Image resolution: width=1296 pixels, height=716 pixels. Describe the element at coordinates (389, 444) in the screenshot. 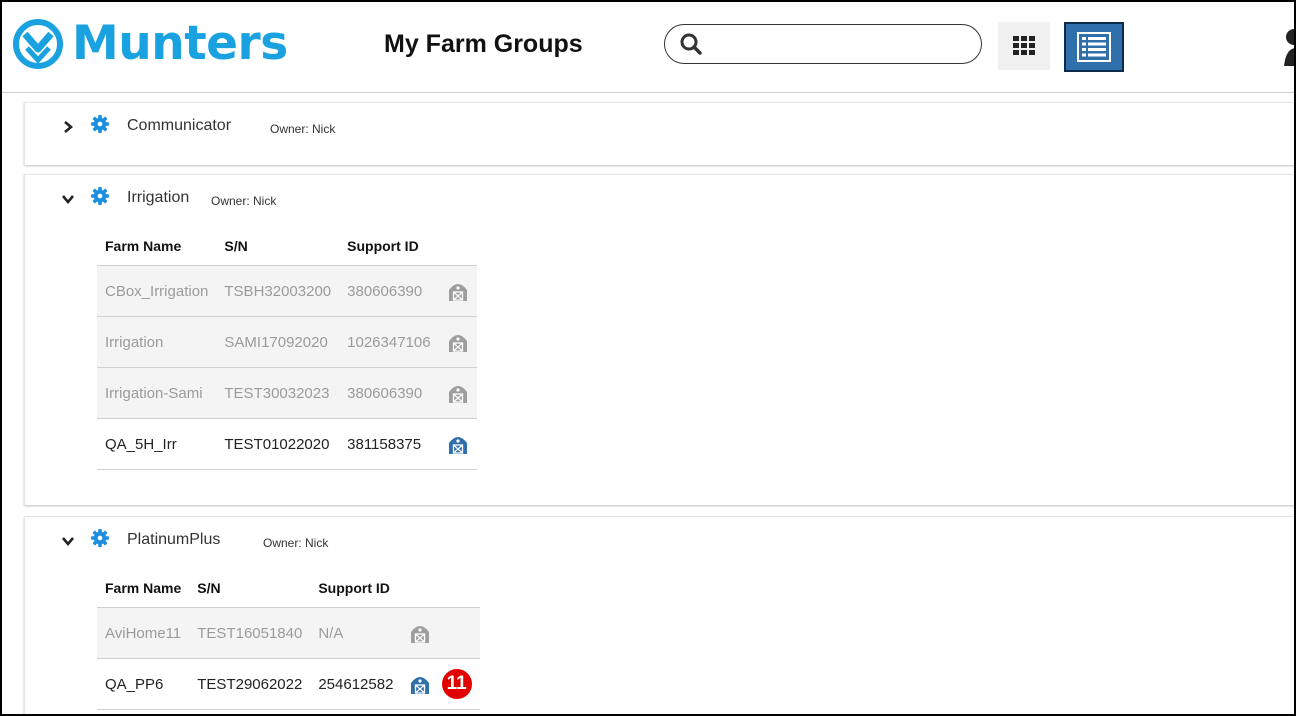

I see `support-id: 381158375` at that location.